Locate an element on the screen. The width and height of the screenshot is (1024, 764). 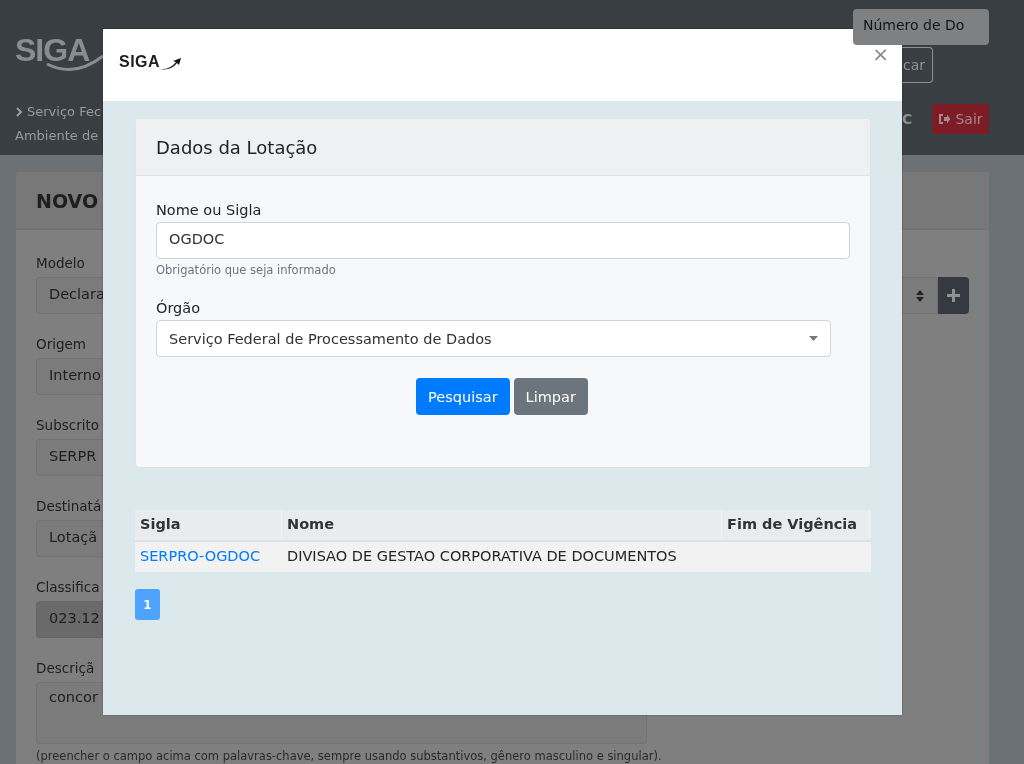
form-field: Declara is located at coordinates (69, 295).